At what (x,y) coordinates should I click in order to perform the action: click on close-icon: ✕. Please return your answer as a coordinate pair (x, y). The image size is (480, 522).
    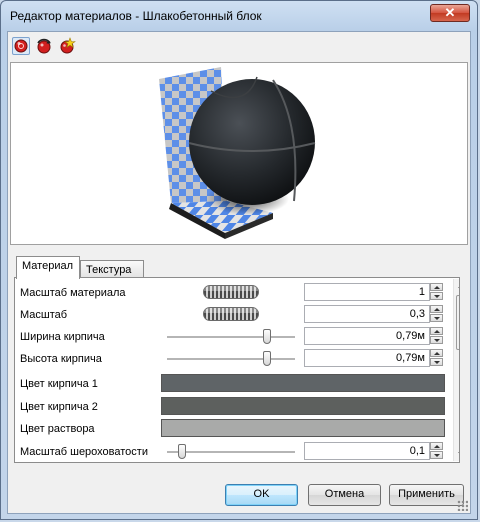
    Looking at the image, I should click on (450, 12).